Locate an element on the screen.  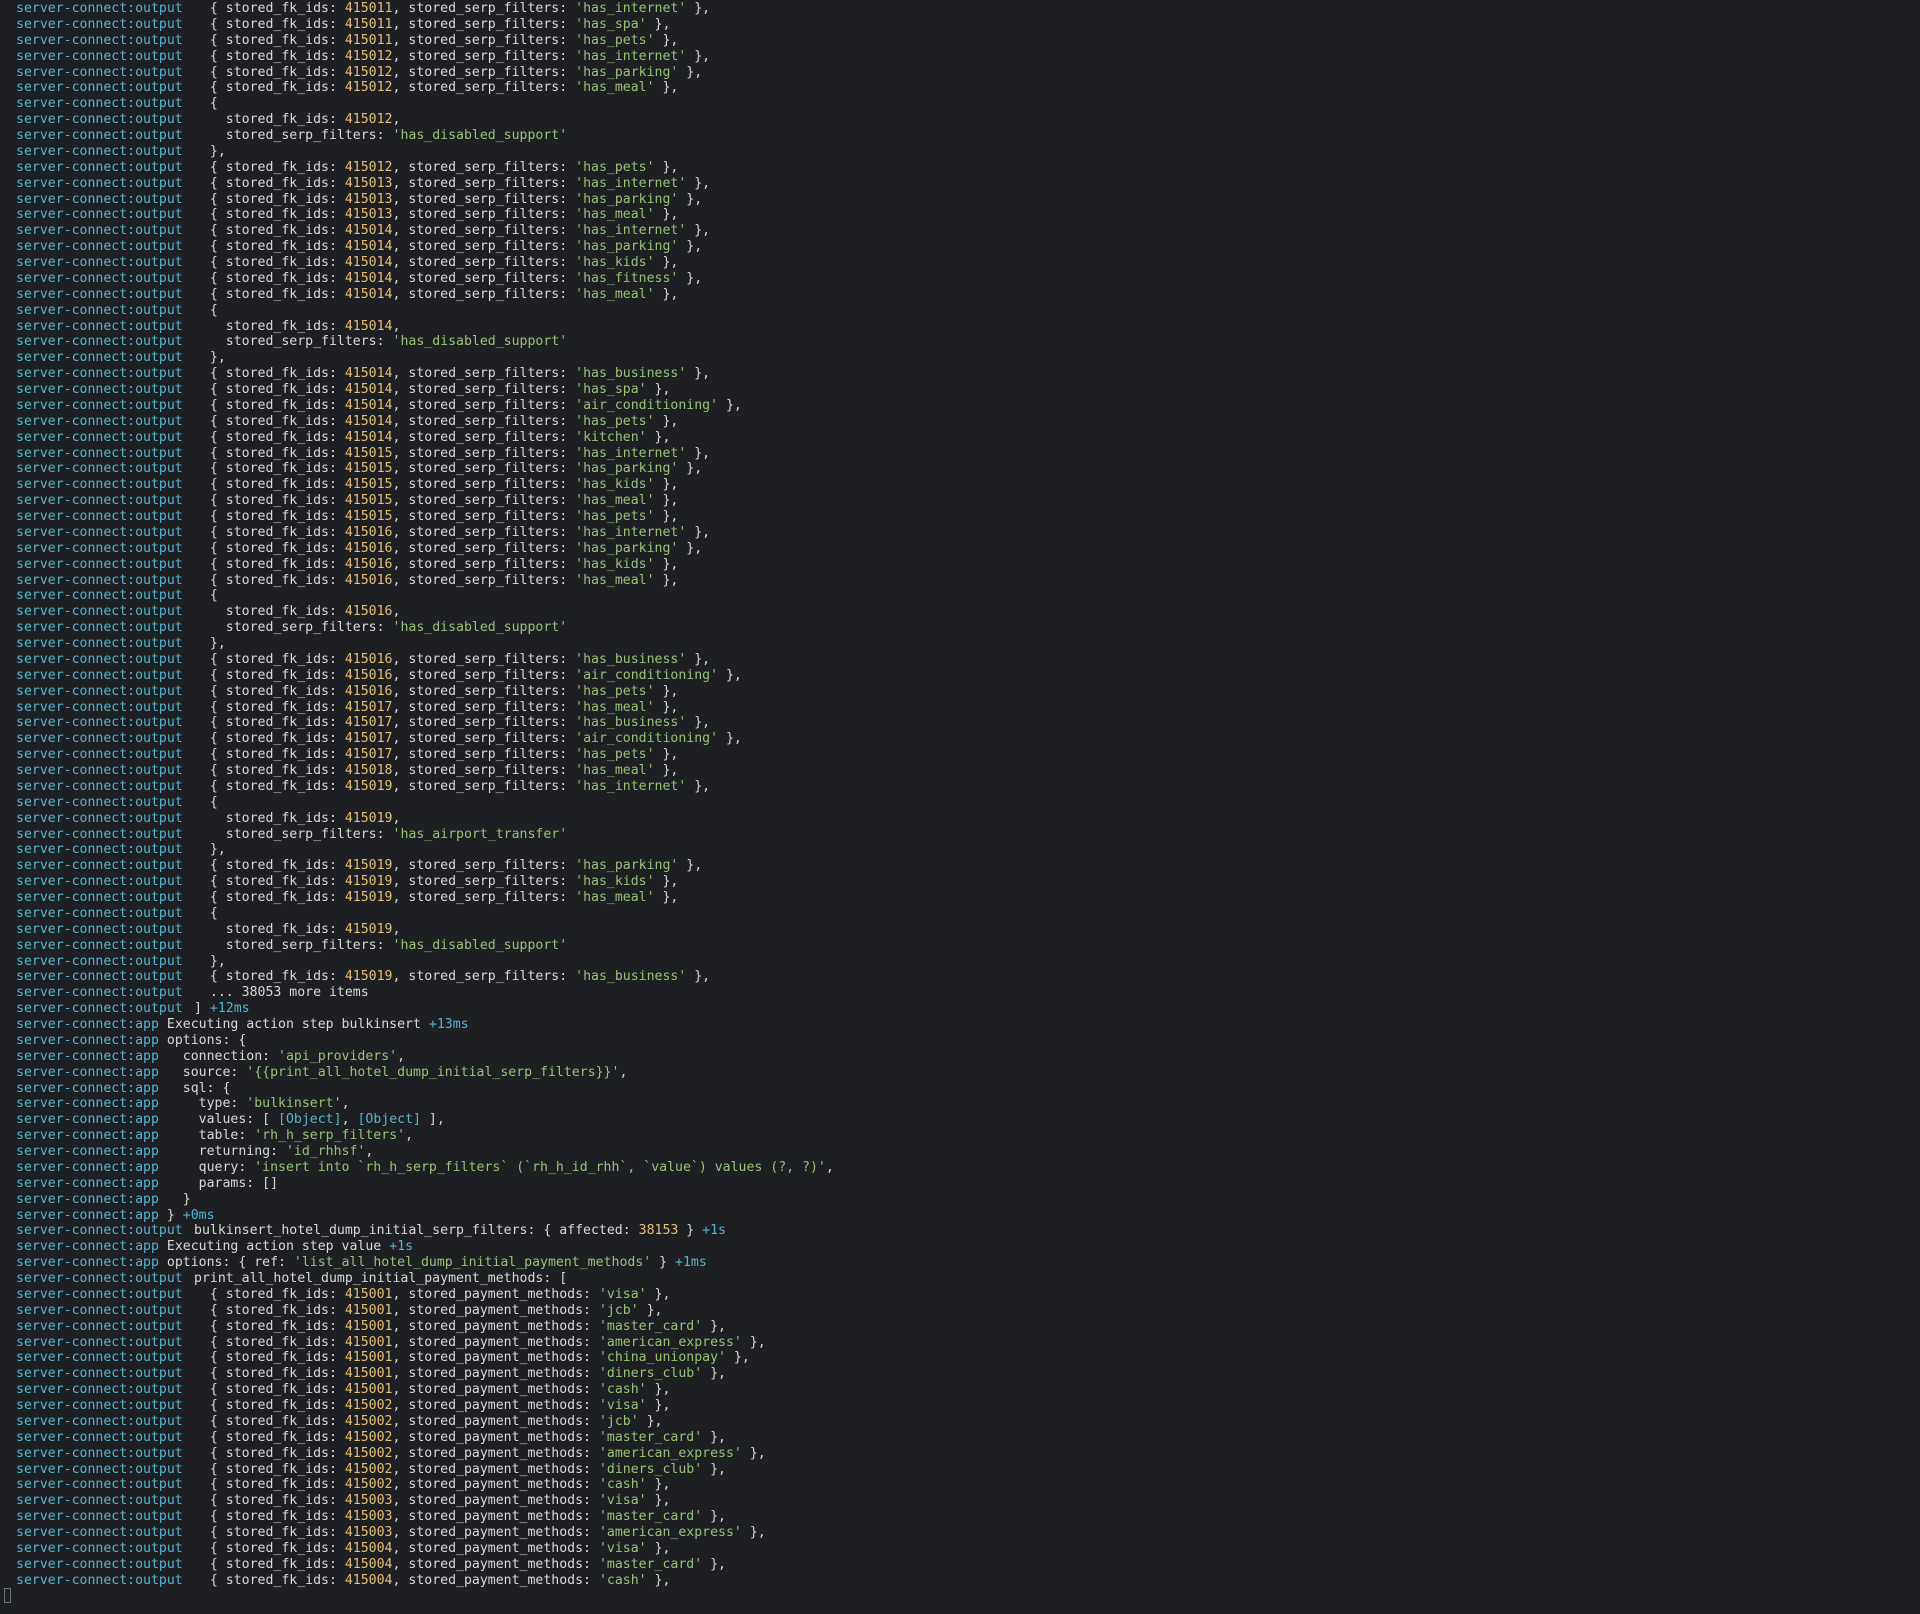
log-number: 415002 is located at coordinates (368, 1453).